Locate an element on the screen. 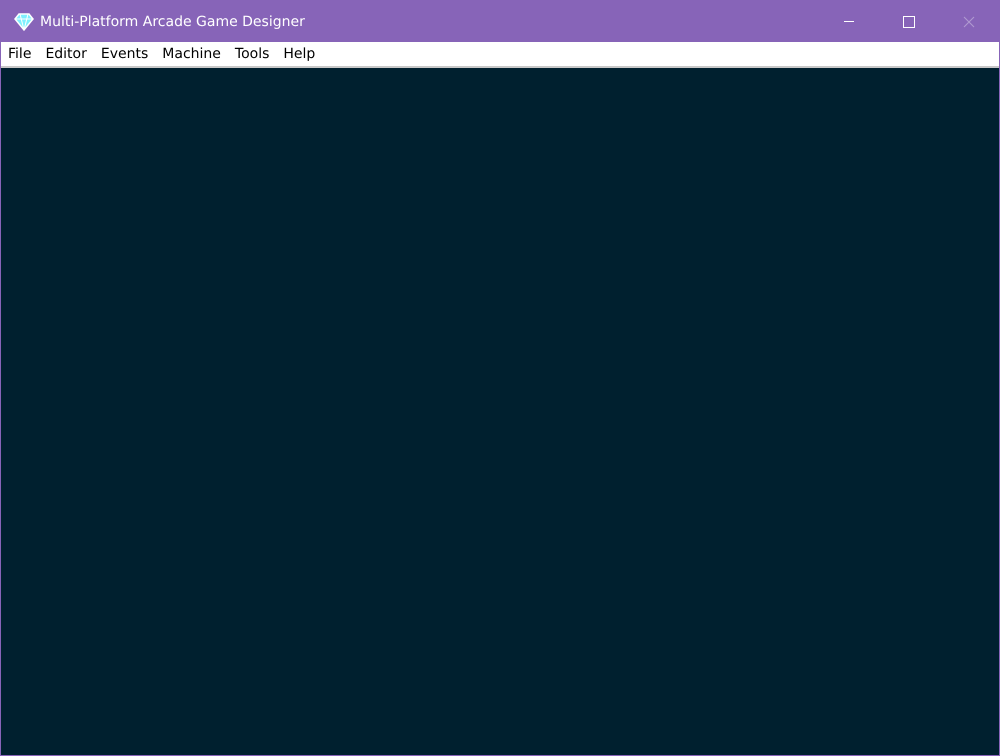 Image resolution: width=1000 pixels, height=756 pixels. menu-item: Help is located at coordinates (299, 54).